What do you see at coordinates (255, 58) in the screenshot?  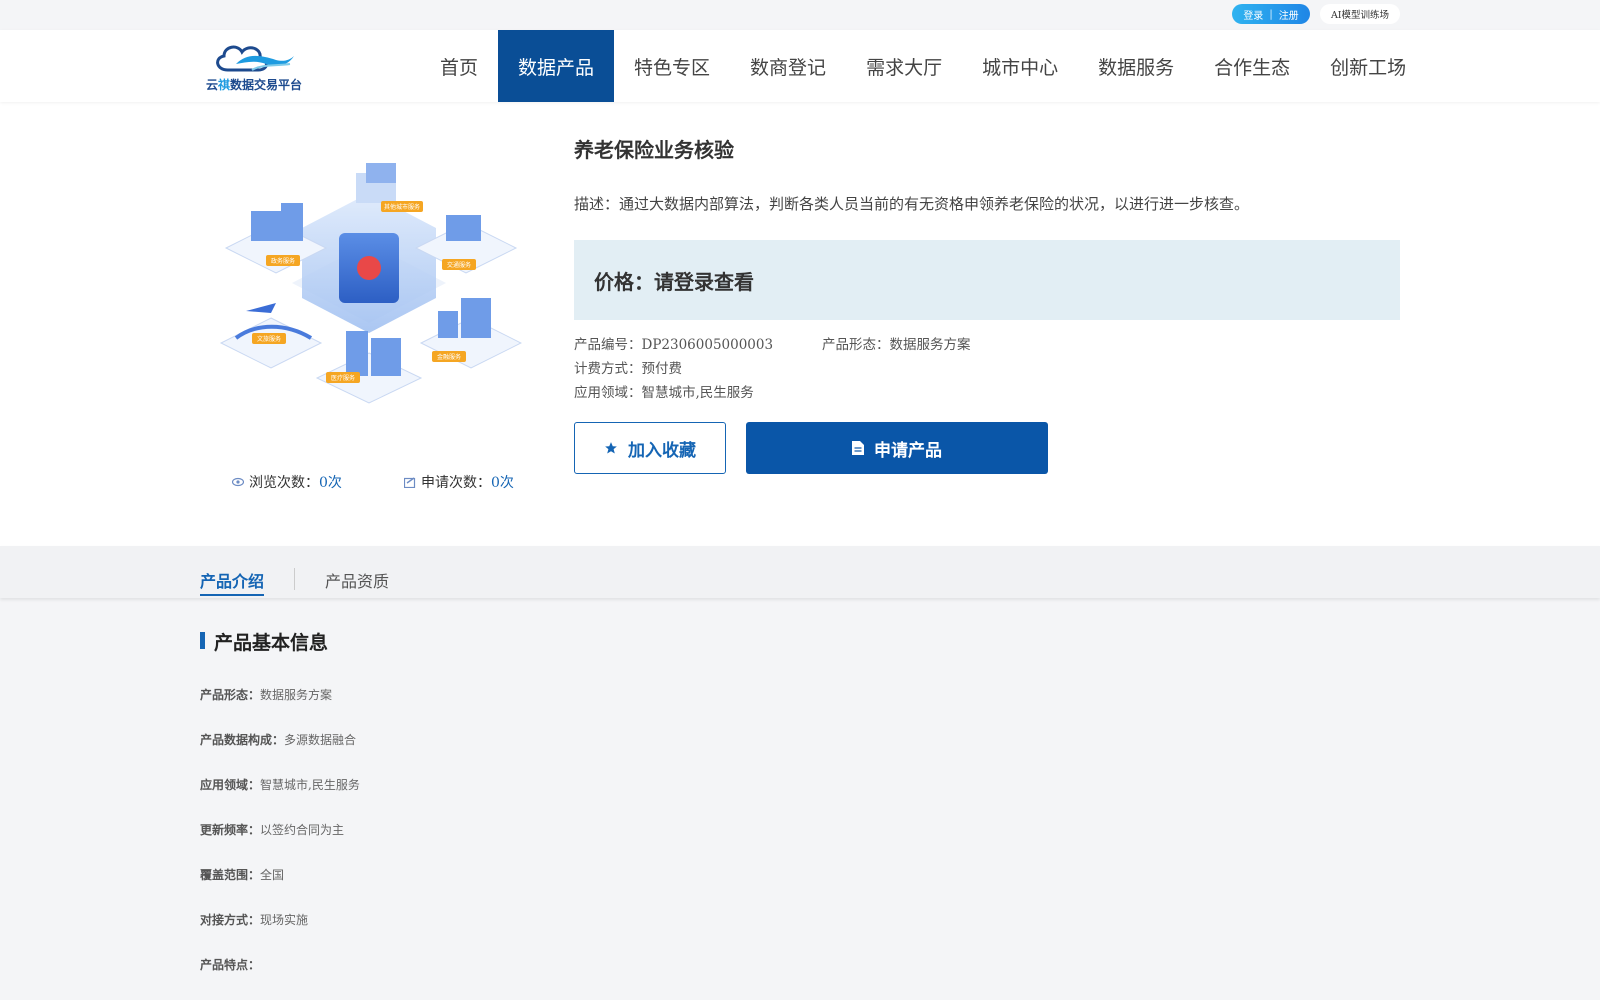 I see `cloud-logo-icon` at bounding box center [255, 58].